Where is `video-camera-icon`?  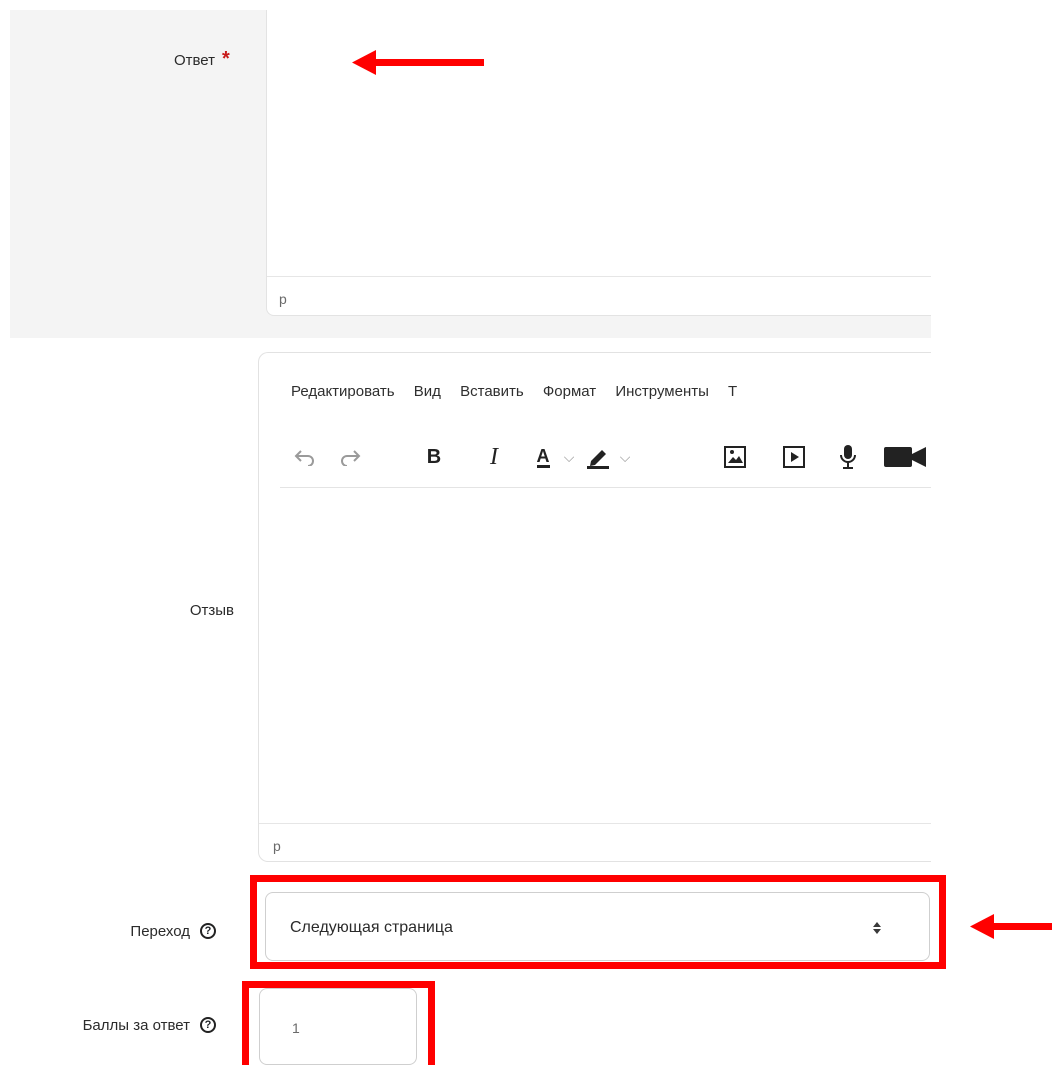
video-camera-icon is located at coordinates (905, 457).